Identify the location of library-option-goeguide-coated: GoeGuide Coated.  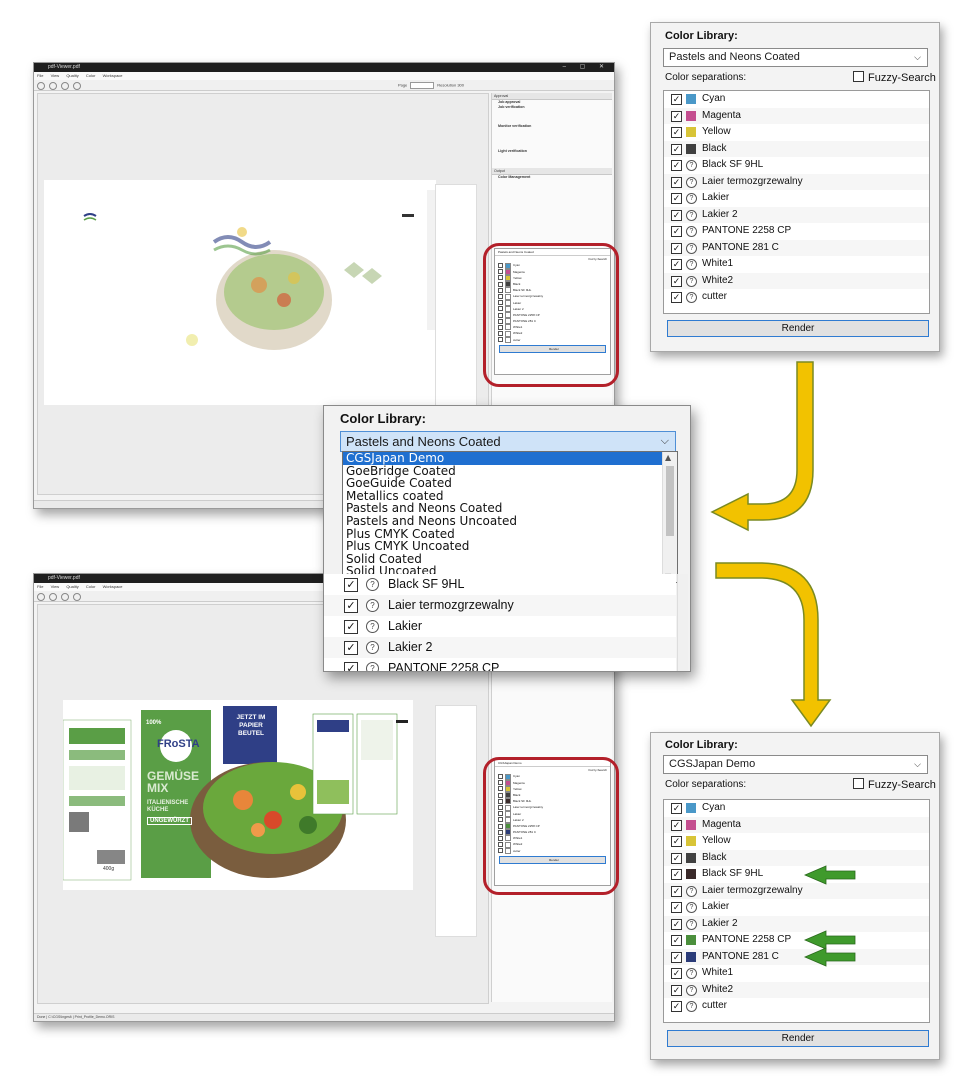
(510, 483).